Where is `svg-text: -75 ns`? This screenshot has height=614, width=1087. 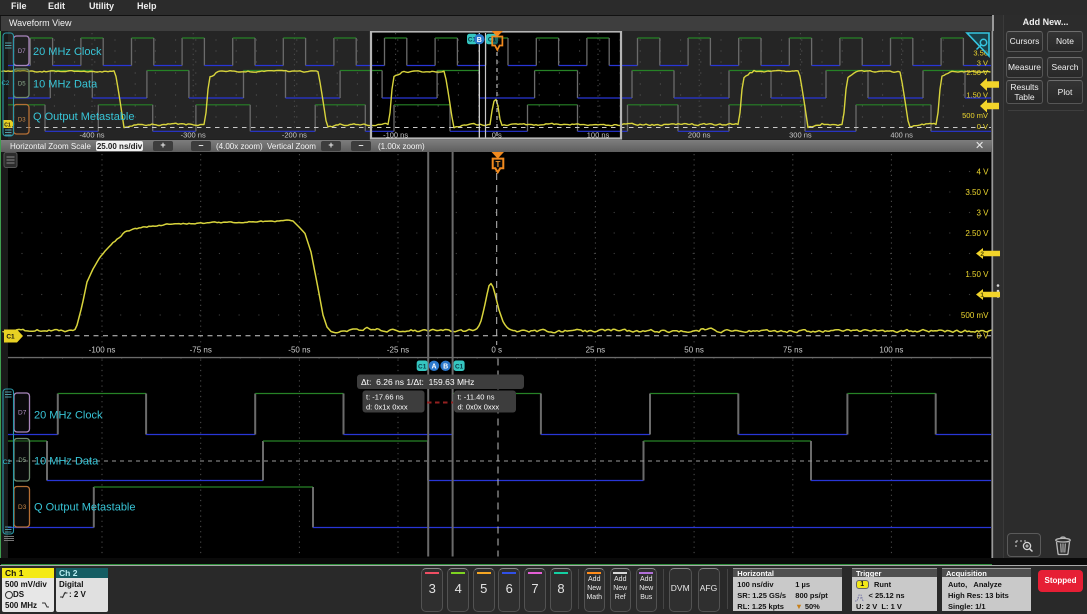 svg-text: -75 ns is located at coordinates (201, 350).